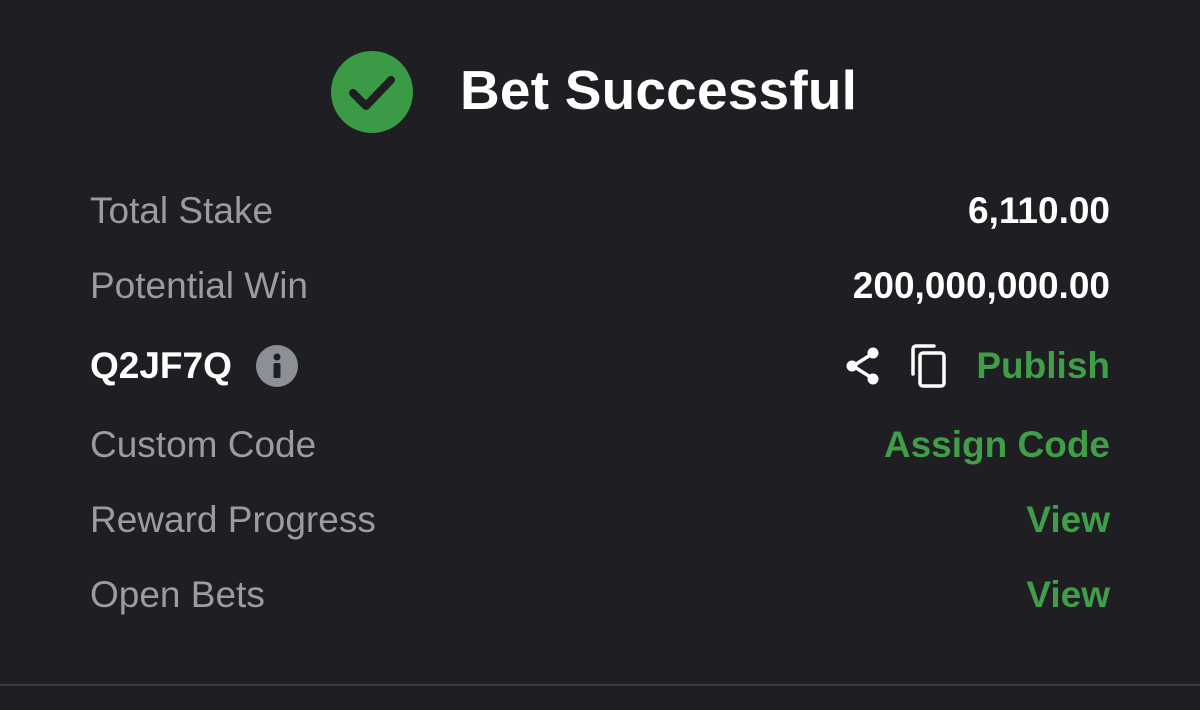  What do you see at coordinates (1068, 520) in the screenshot?
I see `reward-progress-view-button: View` at bounding box center [1068, 520].